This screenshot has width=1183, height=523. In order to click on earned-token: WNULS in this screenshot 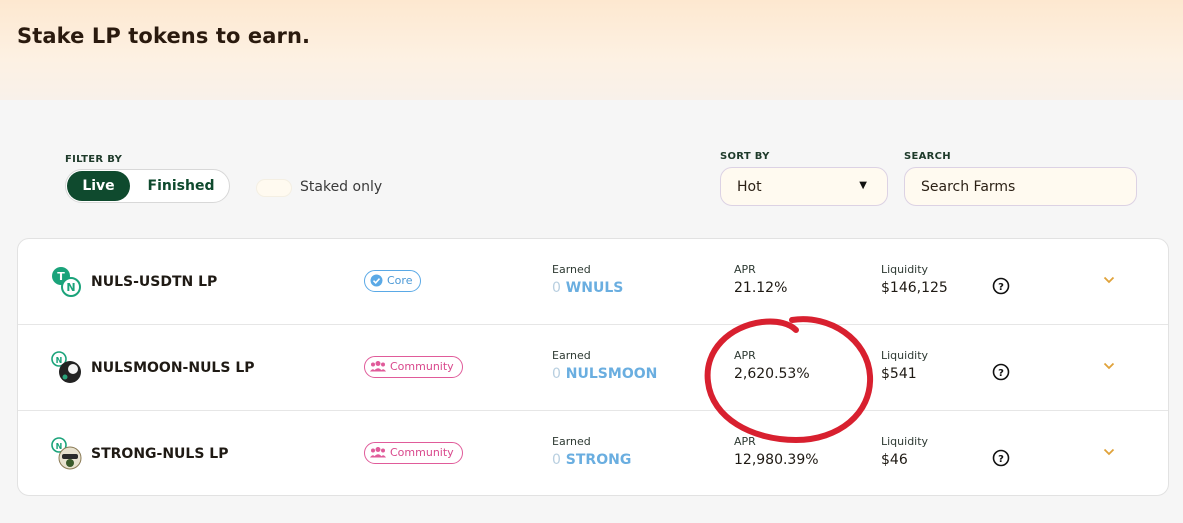, I will do `click(594, 288)`.